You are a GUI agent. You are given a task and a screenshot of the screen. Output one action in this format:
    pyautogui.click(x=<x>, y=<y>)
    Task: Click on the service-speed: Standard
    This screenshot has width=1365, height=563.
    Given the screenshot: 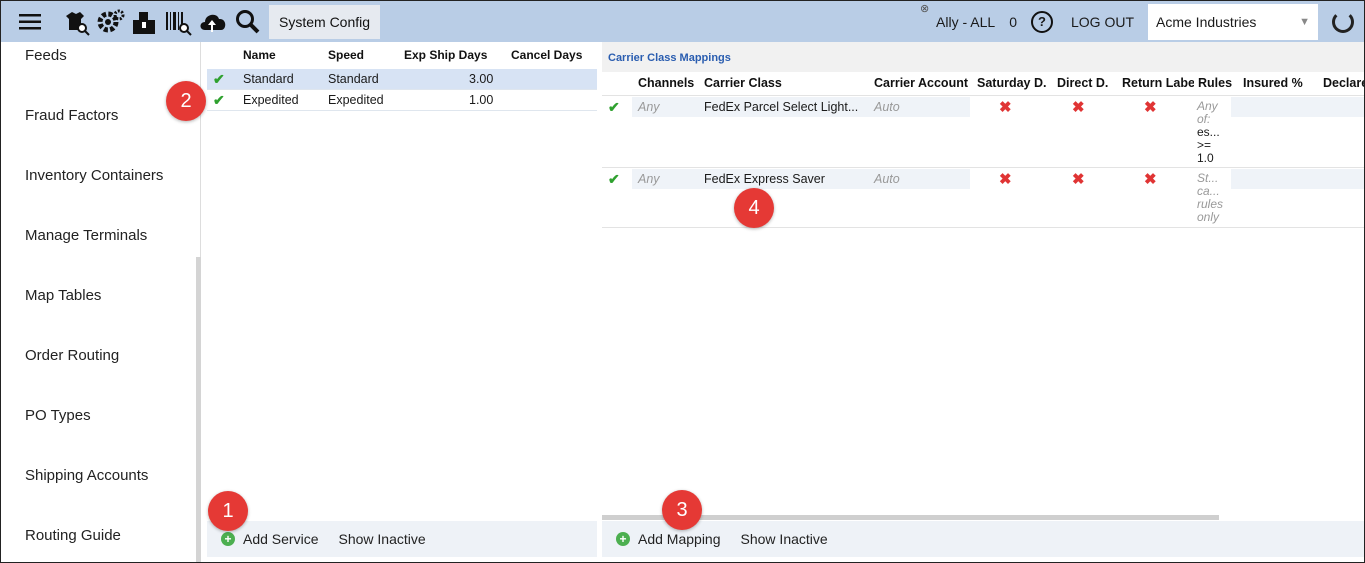 What is the action you would take?
    pyautogui.click(x=353, y=79)
    